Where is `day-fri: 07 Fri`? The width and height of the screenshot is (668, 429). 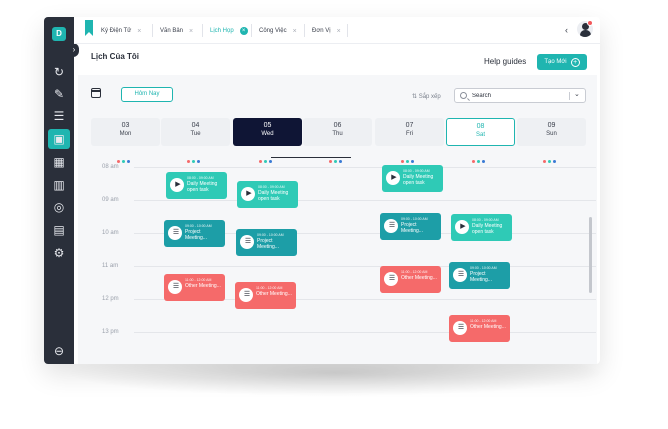 day-fri: 07 Fri is located at coordinates (409, 132).